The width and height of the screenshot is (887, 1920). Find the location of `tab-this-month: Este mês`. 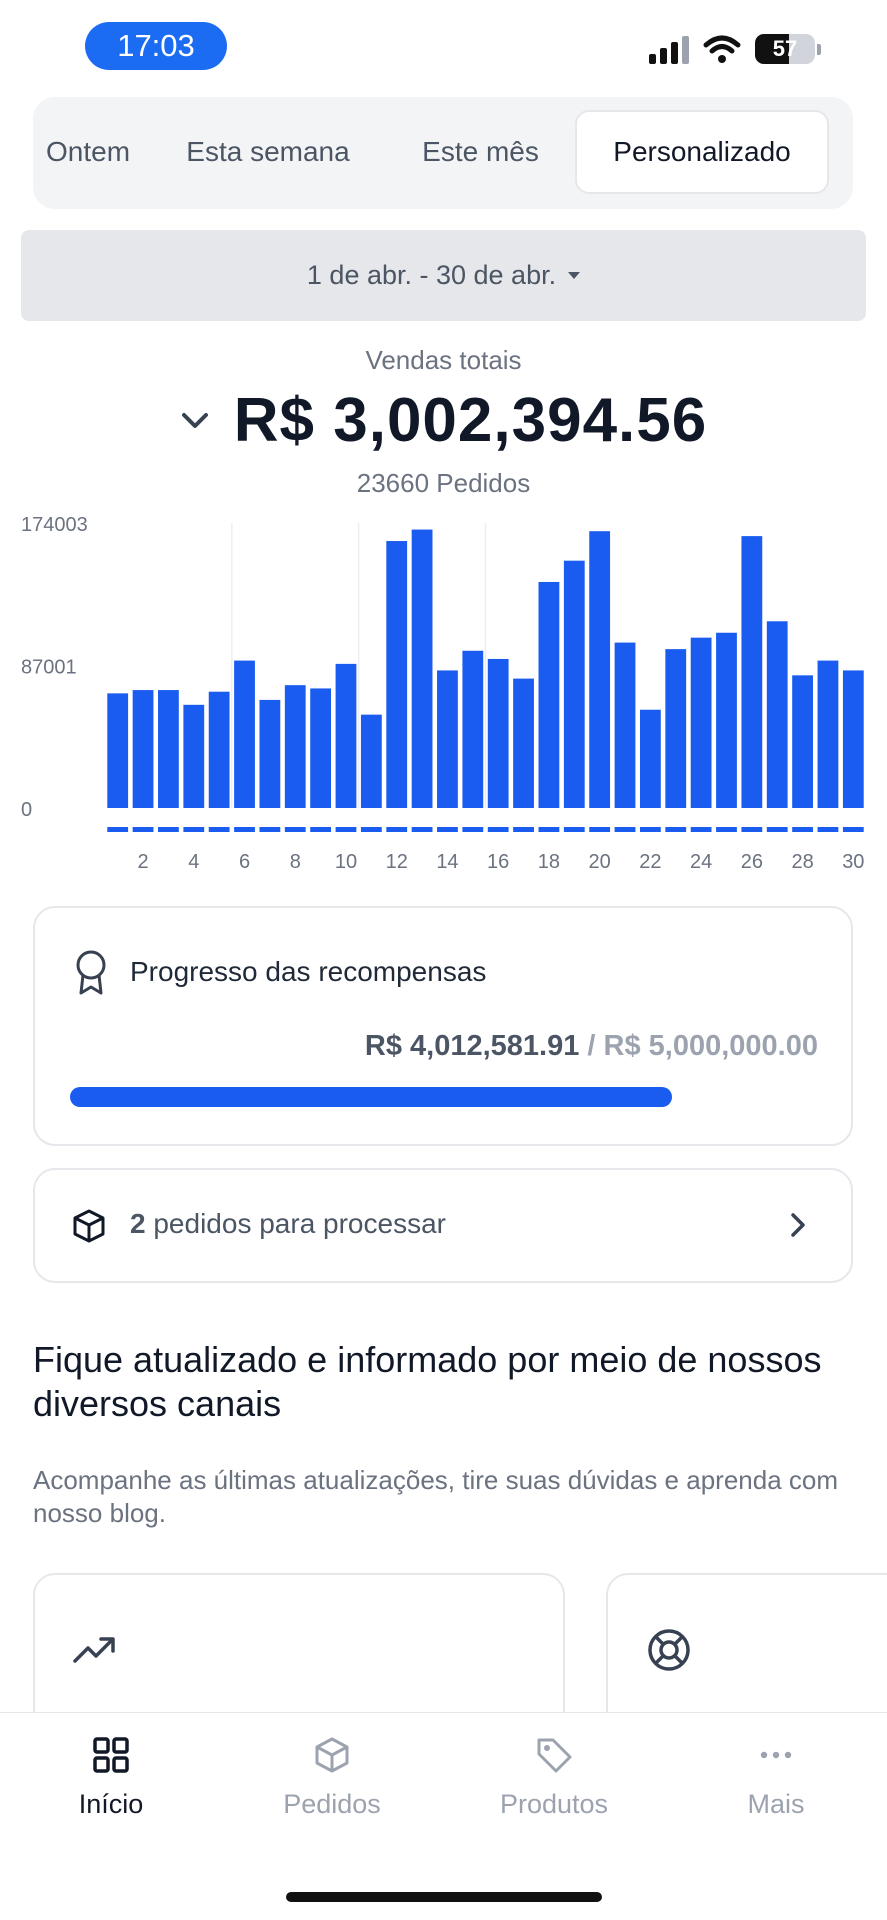

tab-this-month: Este mês is located at coordinates (480, 152).